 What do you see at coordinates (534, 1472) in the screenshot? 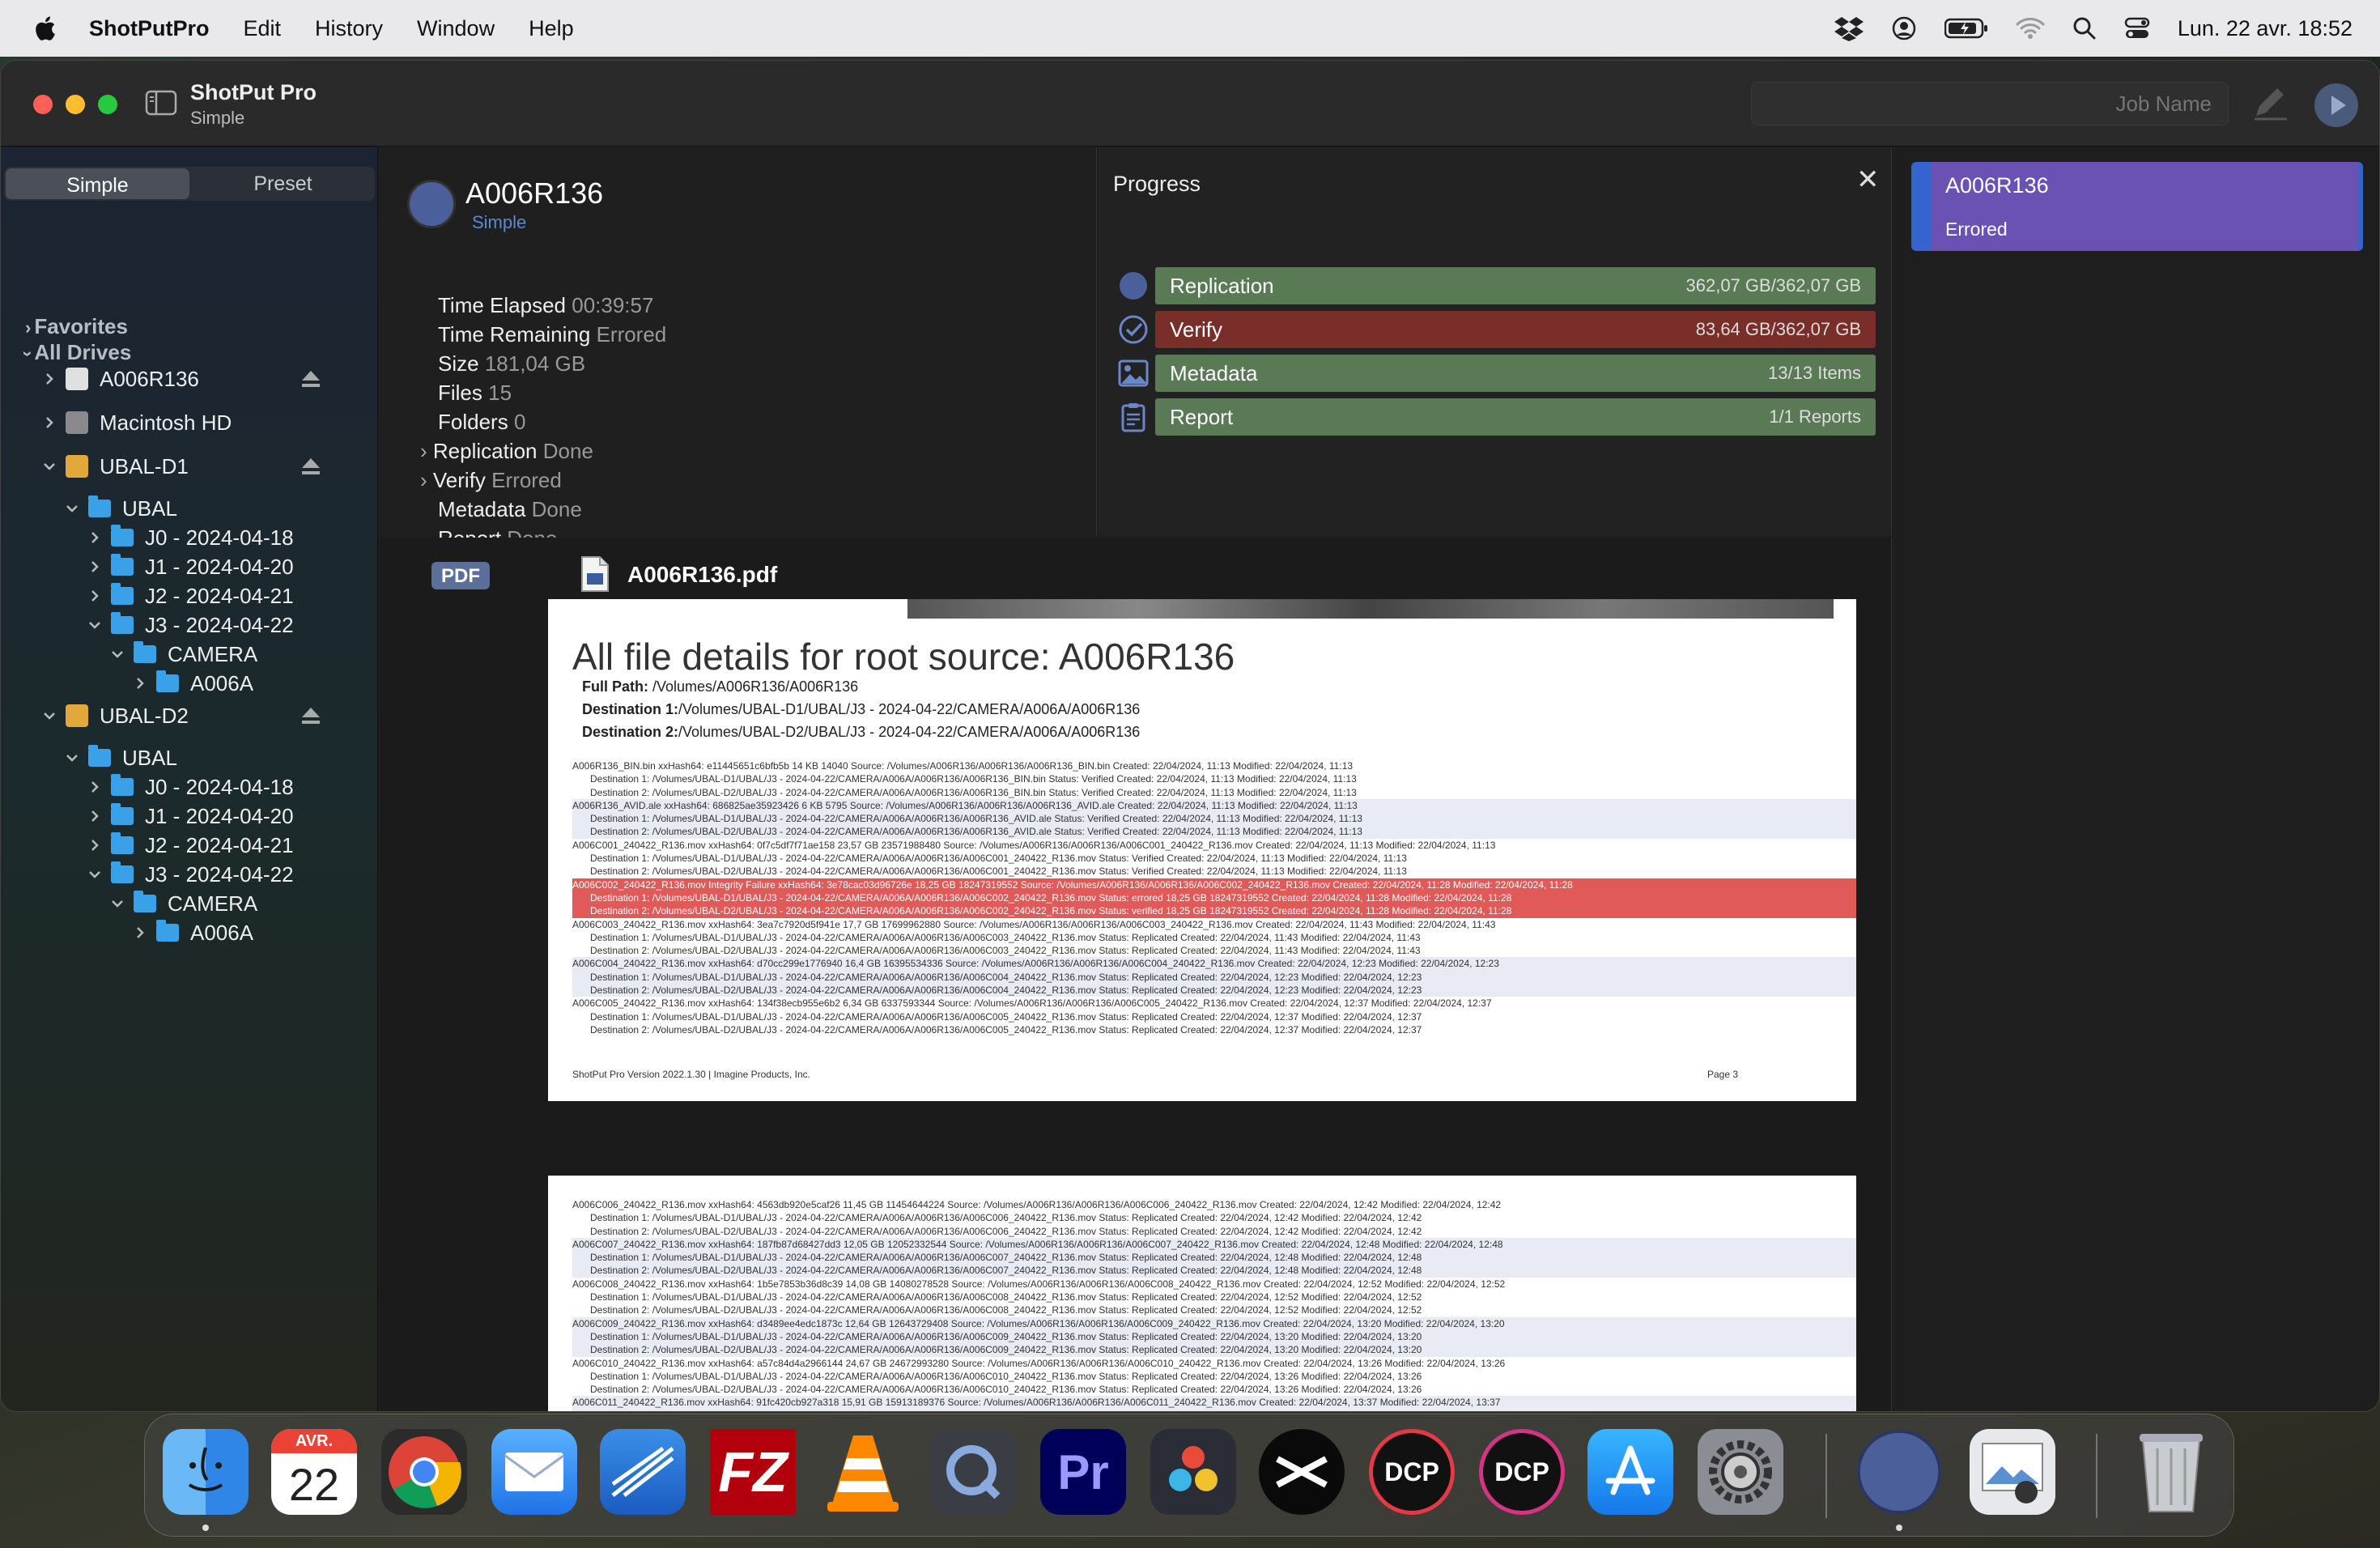
I see `mail-icon` at bounding box center [534, 1472].